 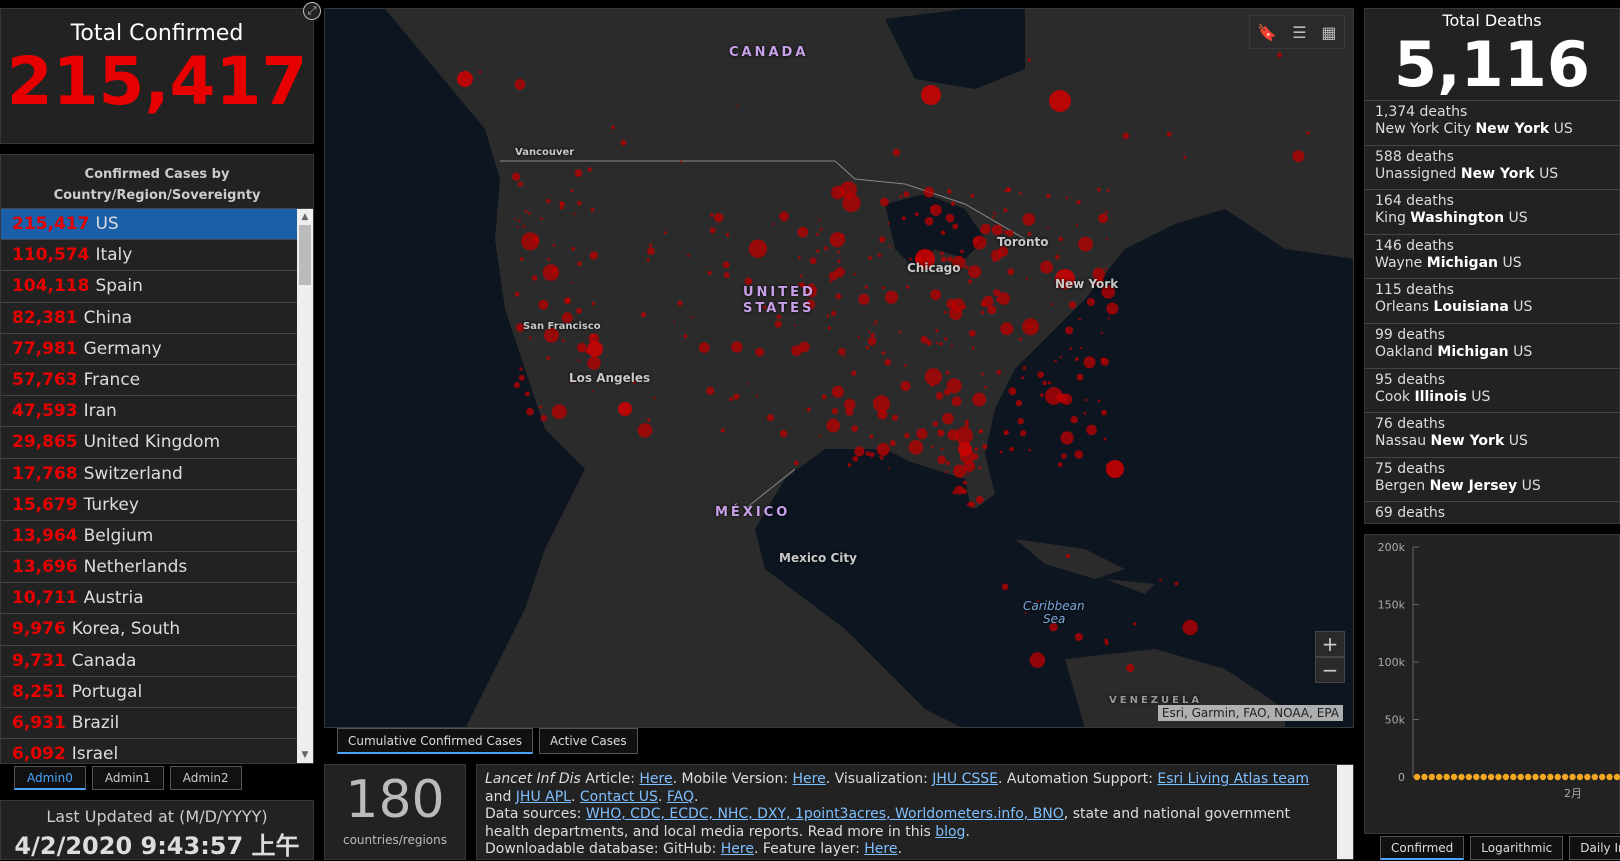 I want to click on scrollbar-thumb, so click(x=305, y=255).